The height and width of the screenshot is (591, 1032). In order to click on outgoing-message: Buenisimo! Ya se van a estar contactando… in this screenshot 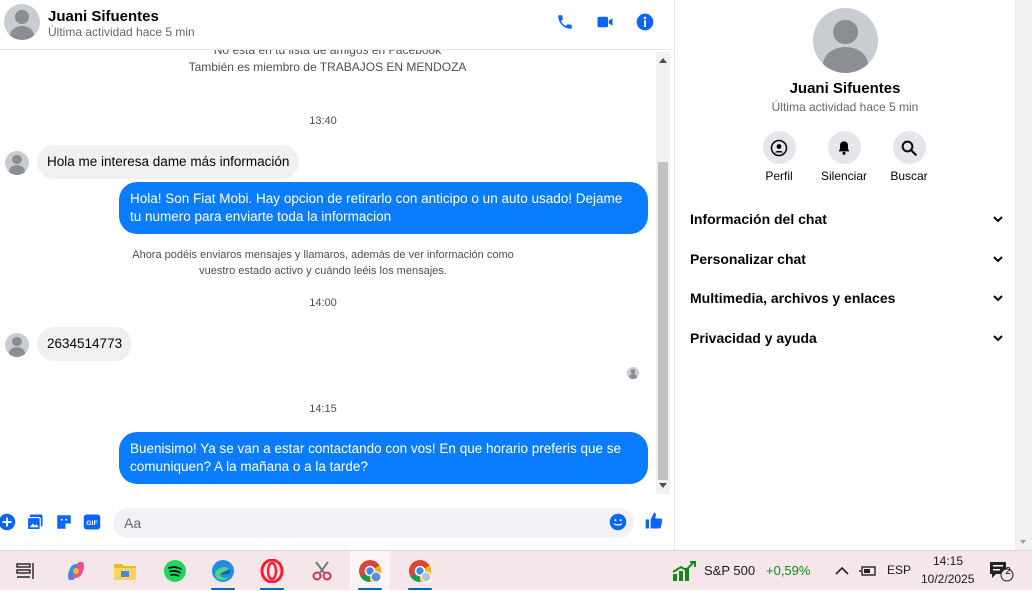, I will do `click(383, 458)`.